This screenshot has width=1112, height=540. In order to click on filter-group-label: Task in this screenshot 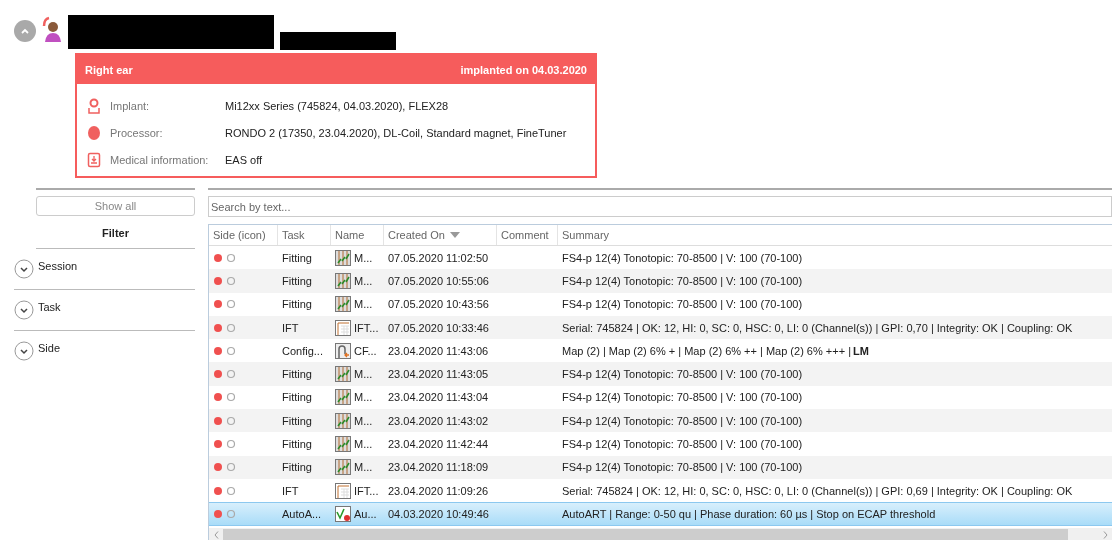, I will do `click(49, 307)`.